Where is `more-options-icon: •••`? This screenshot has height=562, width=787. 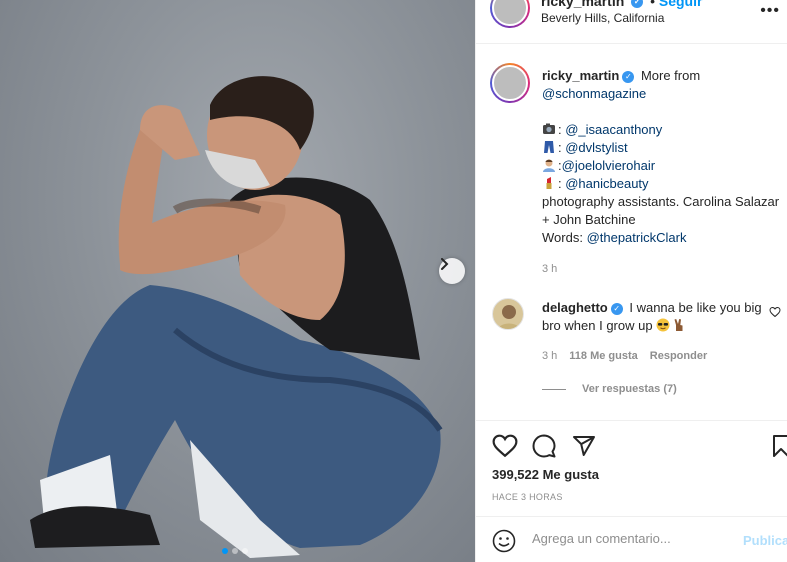 more-options-icon: ••• is located at coordinates (770, 11).